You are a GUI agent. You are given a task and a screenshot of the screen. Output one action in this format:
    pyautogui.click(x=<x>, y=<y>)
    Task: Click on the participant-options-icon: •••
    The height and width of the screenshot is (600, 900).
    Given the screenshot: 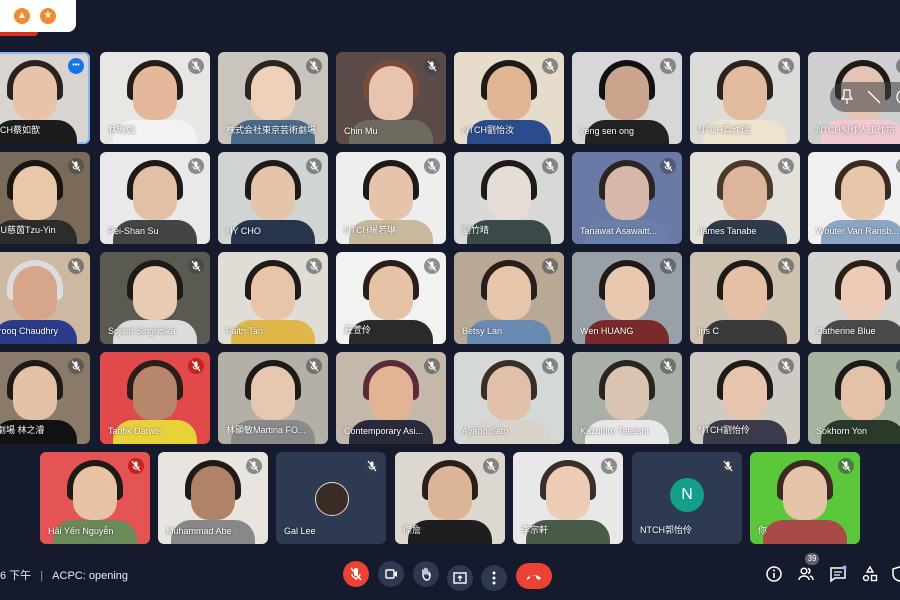 What is the action you would take?
    pyautogui.click(x=76, y=66)
    